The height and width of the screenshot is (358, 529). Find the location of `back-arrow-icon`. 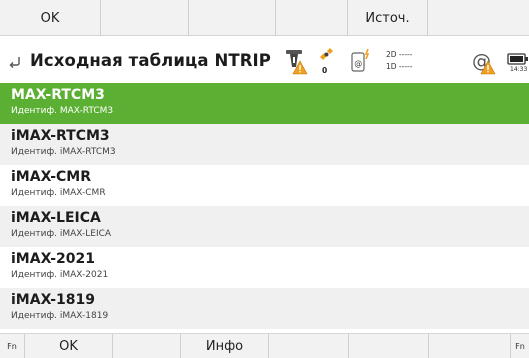

back-arrow-icon is located at coordinates (15, 61).